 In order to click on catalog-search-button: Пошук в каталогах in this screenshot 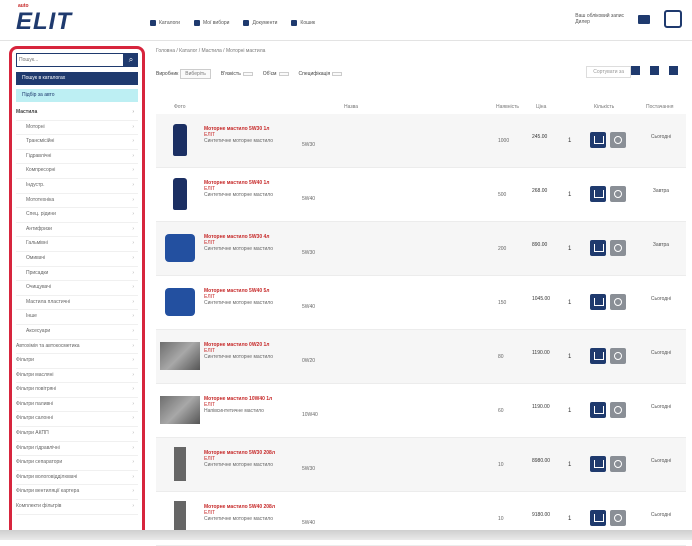, I will do `click(77, 78)`.